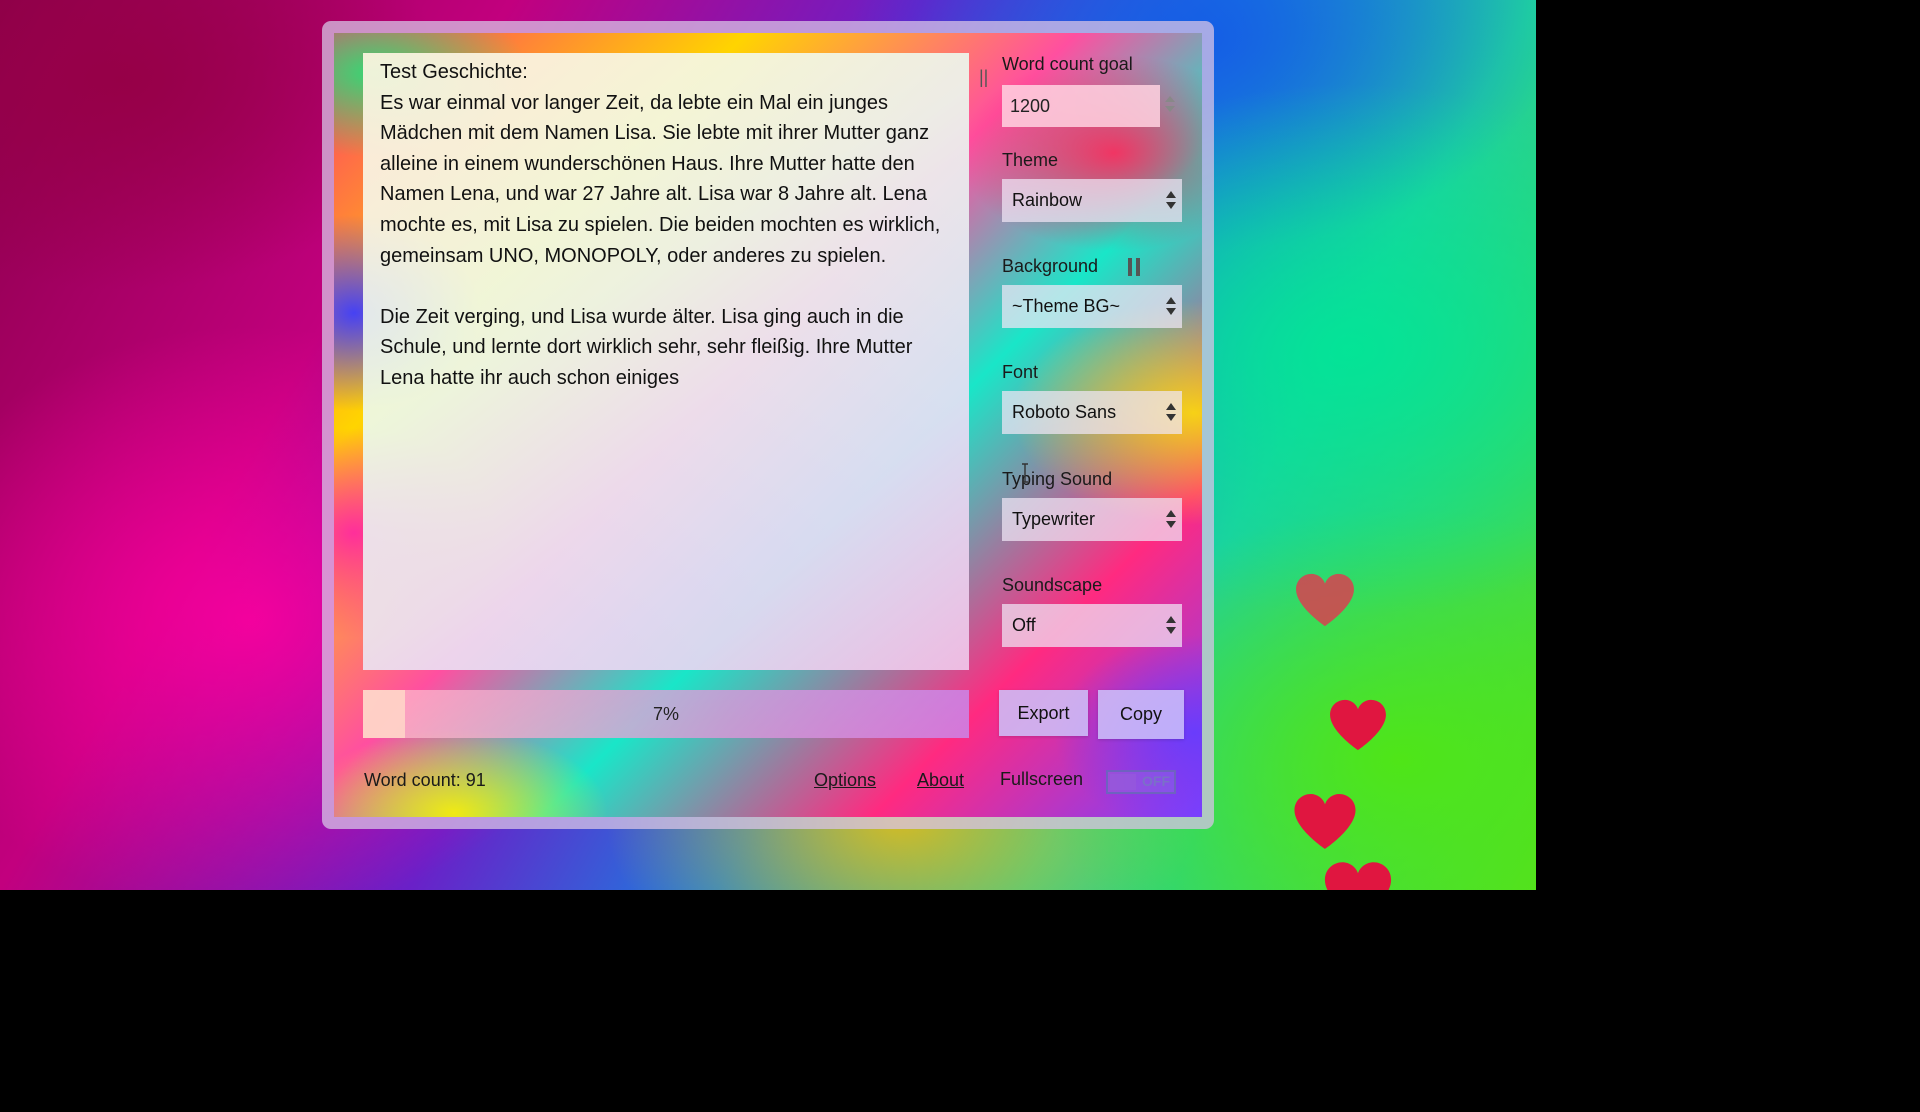 Image resolution: width=1920 pixels, height=1112 pixels. I want to click on soundscape-label: Soundscape, so click(1052, 585).